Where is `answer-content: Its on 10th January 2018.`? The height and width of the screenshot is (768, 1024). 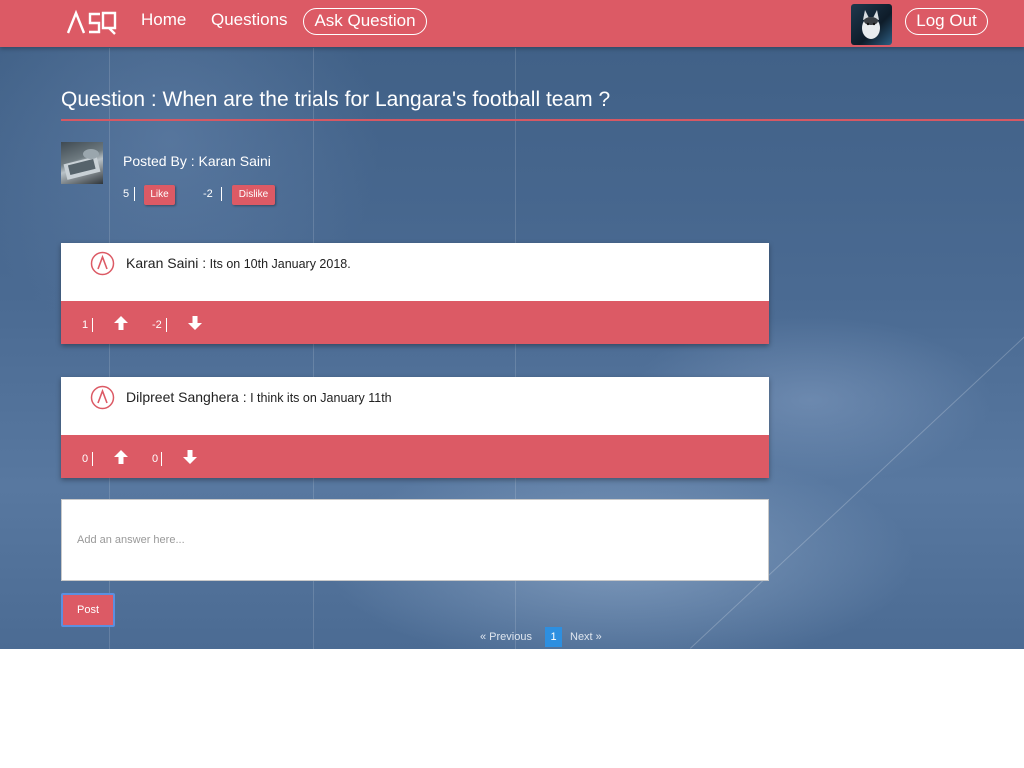
answer-content: Its on 10th January 2018. is located at coordinates (278, 264).